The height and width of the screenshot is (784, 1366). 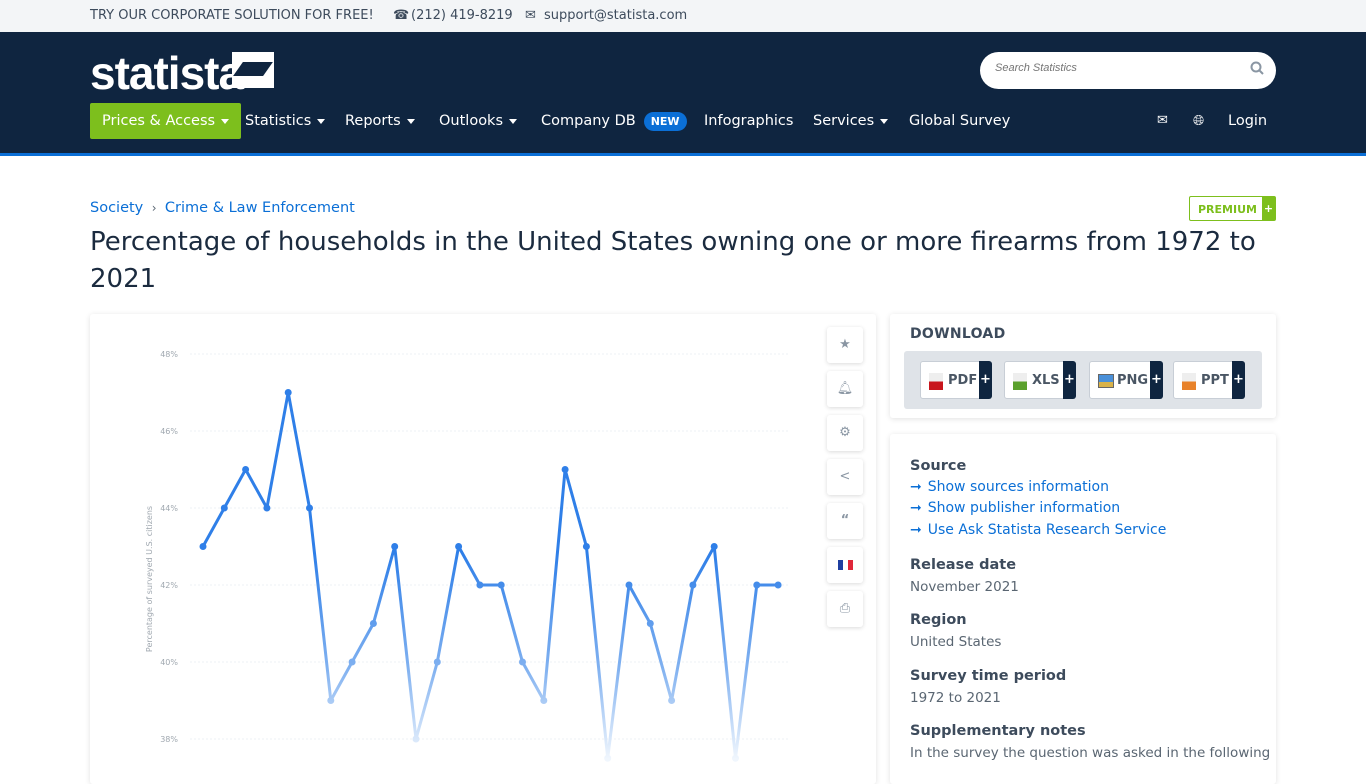 What do you see at coordinates (1018, 487) in the screenshot?
I see `link-label: Show sources information` at bounding box center [1018, 487].